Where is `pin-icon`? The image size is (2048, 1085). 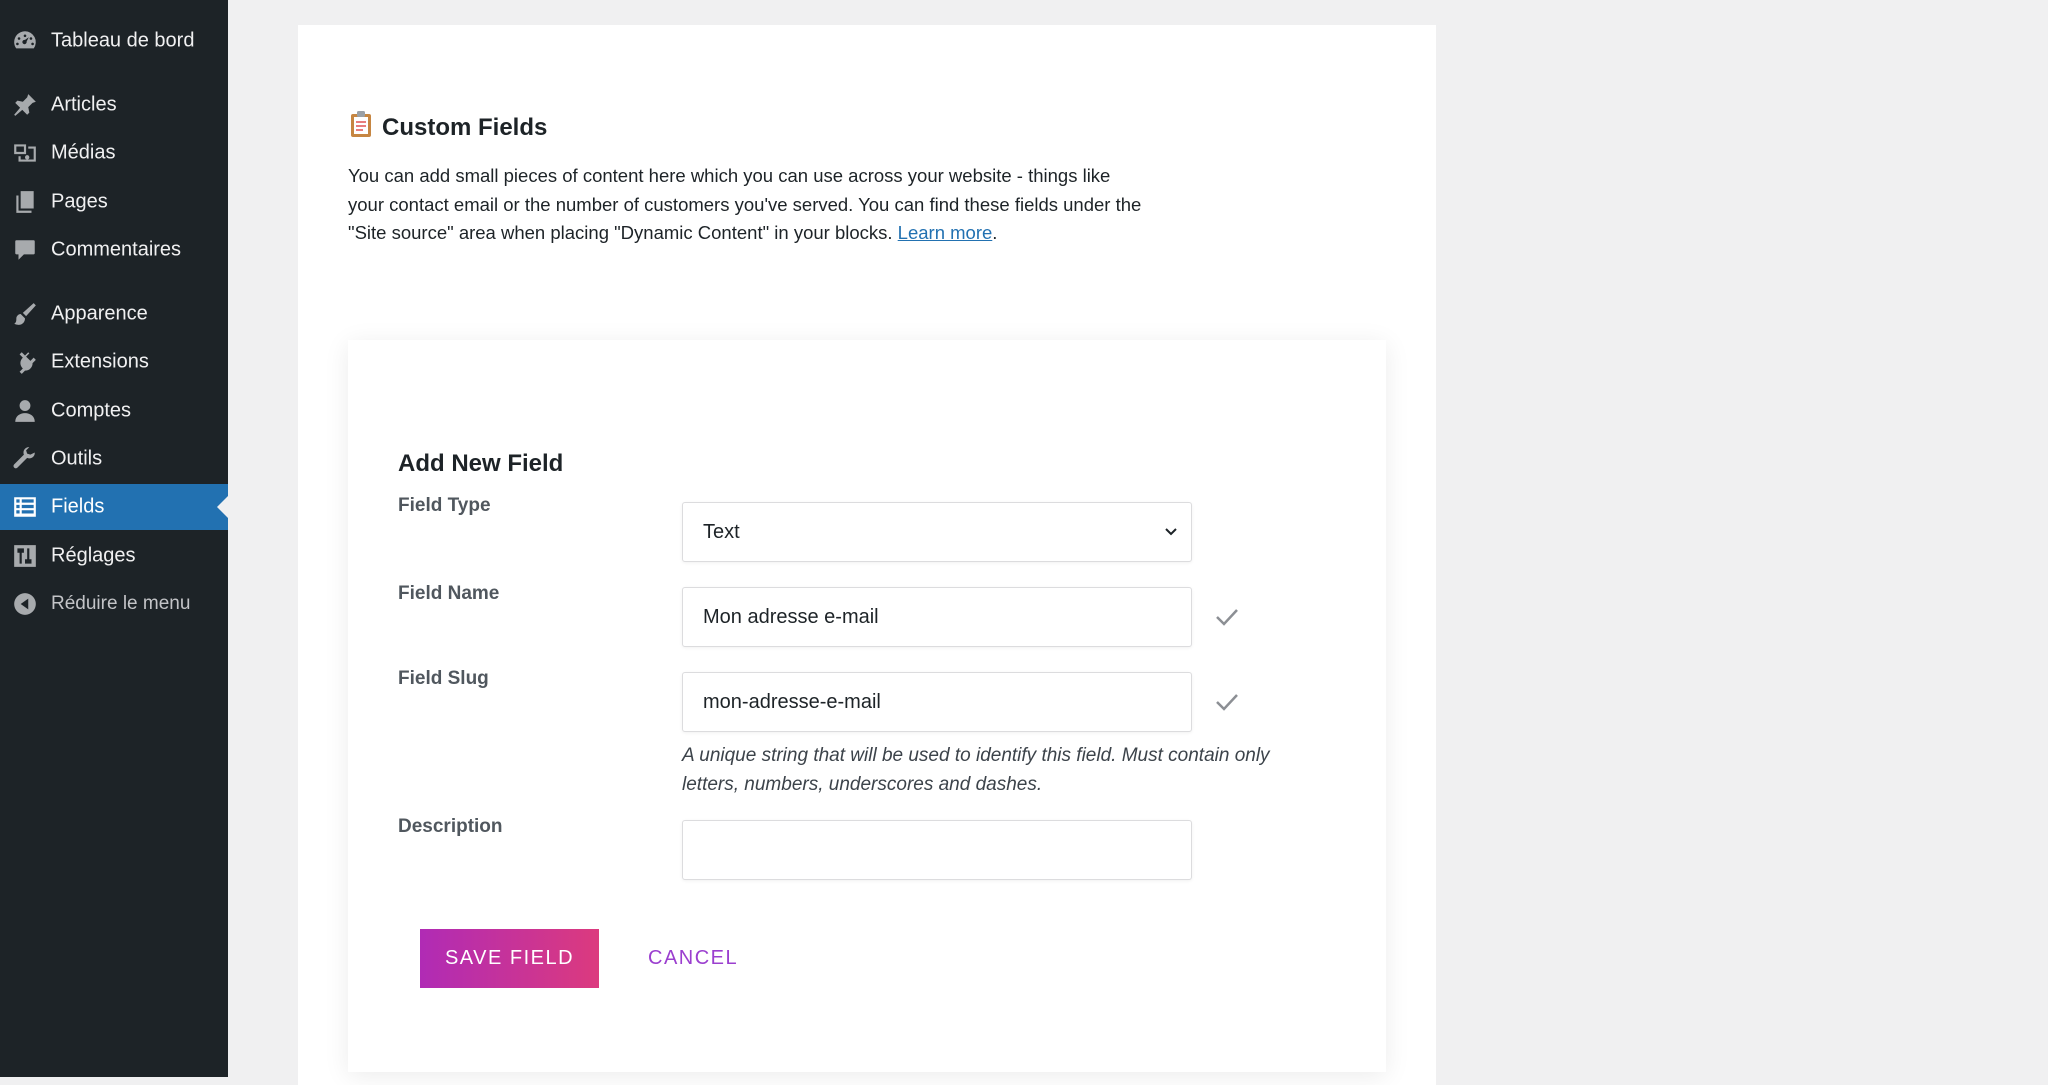
pin-icon is located at coordinates (25, 105).